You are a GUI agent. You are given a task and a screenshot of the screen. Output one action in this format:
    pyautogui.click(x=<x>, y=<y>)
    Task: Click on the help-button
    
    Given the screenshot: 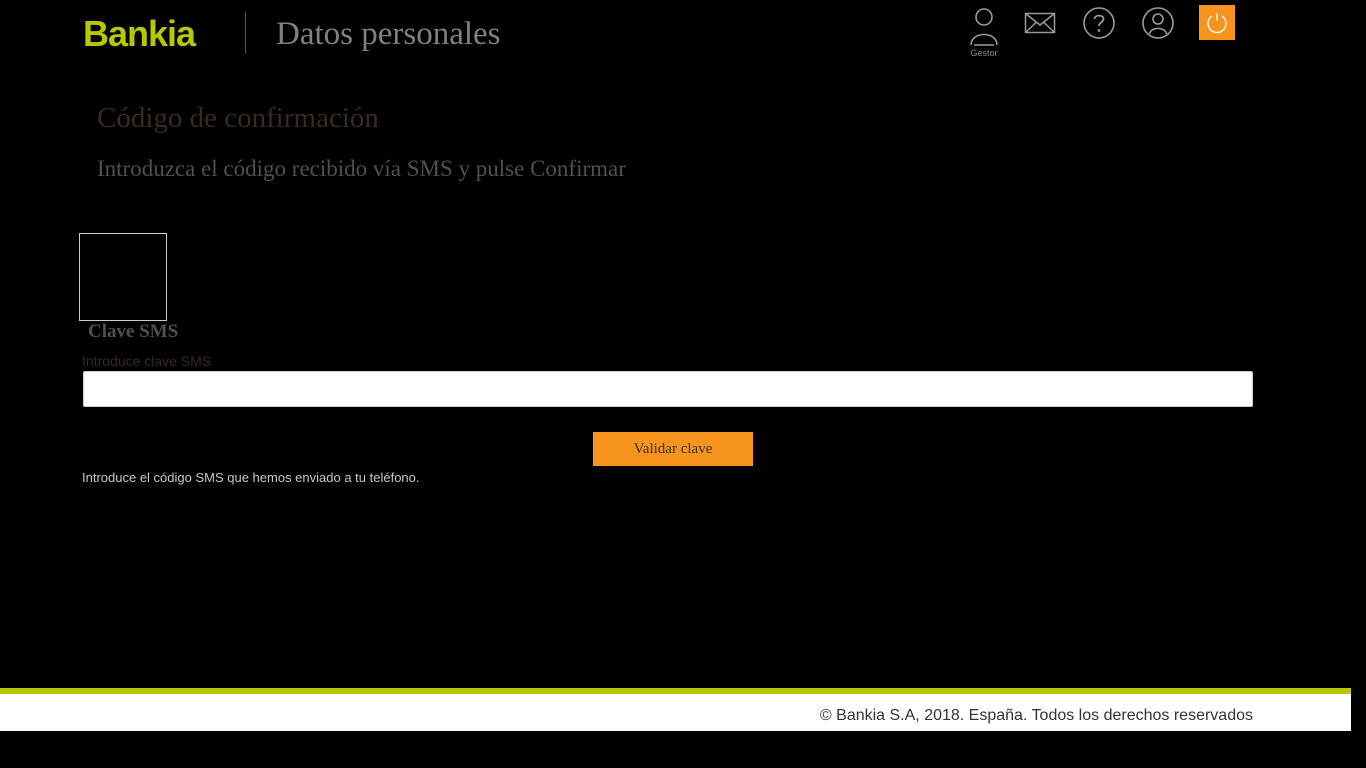 What is the action you would take?
    pyautogui.click(x=1099, y=23)
    